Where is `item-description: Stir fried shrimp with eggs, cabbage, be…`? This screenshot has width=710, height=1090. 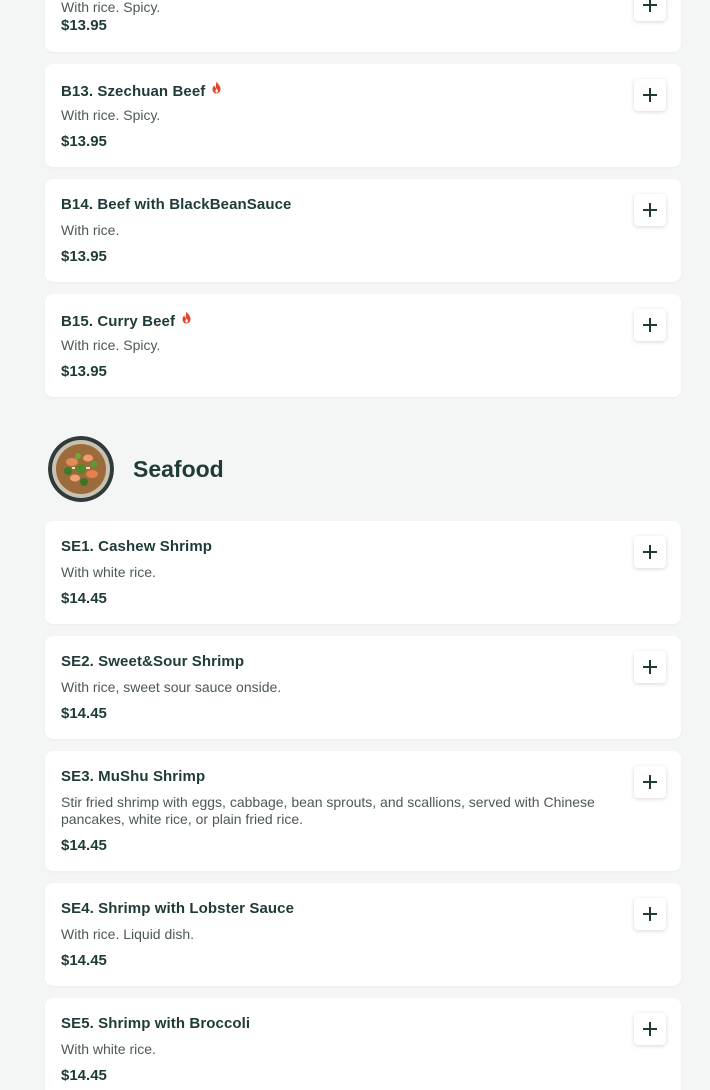 item-description: Stir fried shrimp with eggs, cabbage, be… is located at coordinates (328, 810).